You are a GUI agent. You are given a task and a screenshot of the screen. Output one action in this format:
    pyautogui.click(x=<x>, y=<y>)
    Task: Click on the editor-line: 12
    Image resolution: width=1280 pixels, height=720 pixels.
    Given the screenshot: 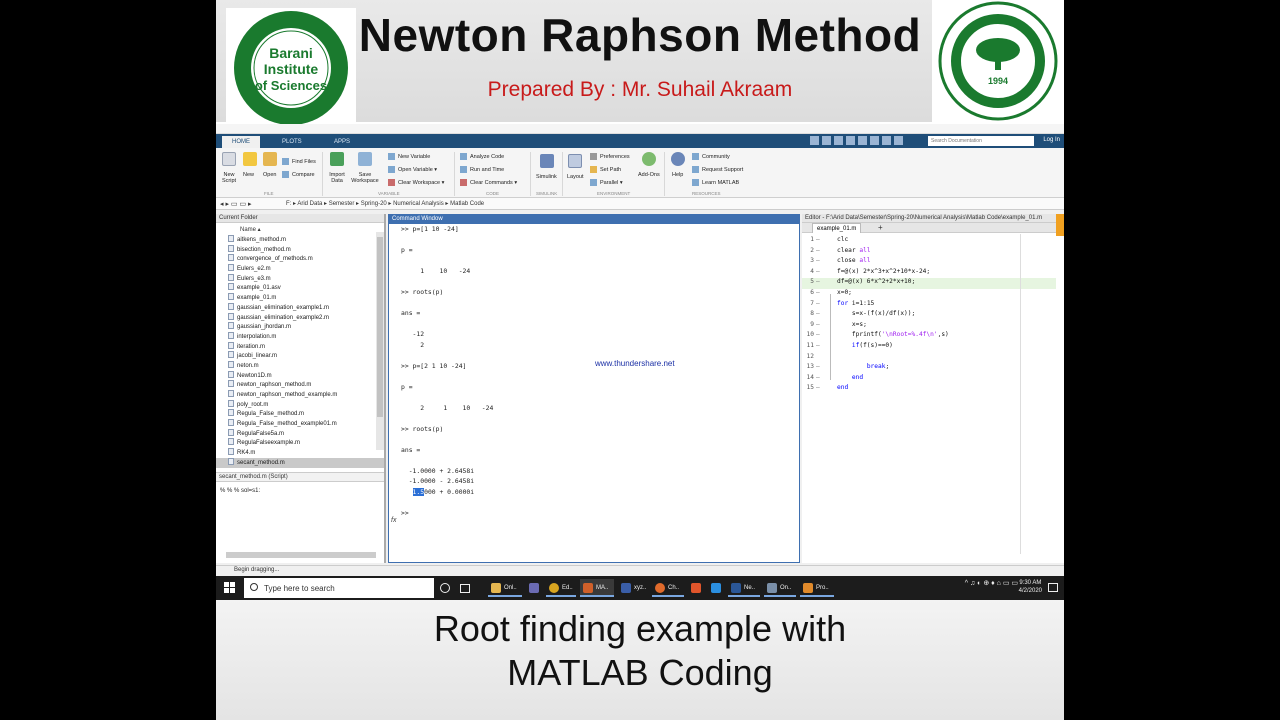 What is the action you would take?
    pyautogui.click(x=929, y=358)
    